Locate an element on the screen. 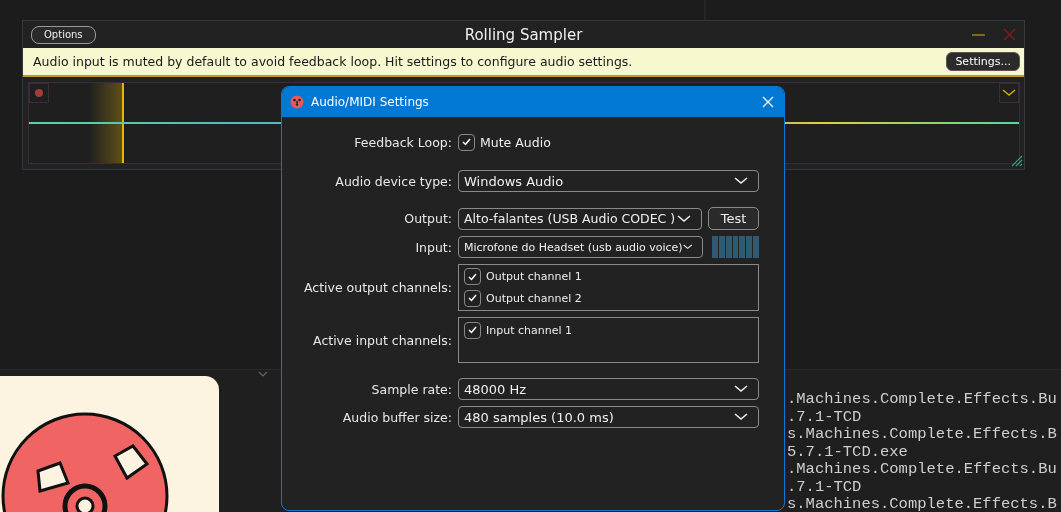 The height and width of the screenshot is (512, 1061). dropdown: 480 samples (10.0 ms) is located at coordinates (608, 417).